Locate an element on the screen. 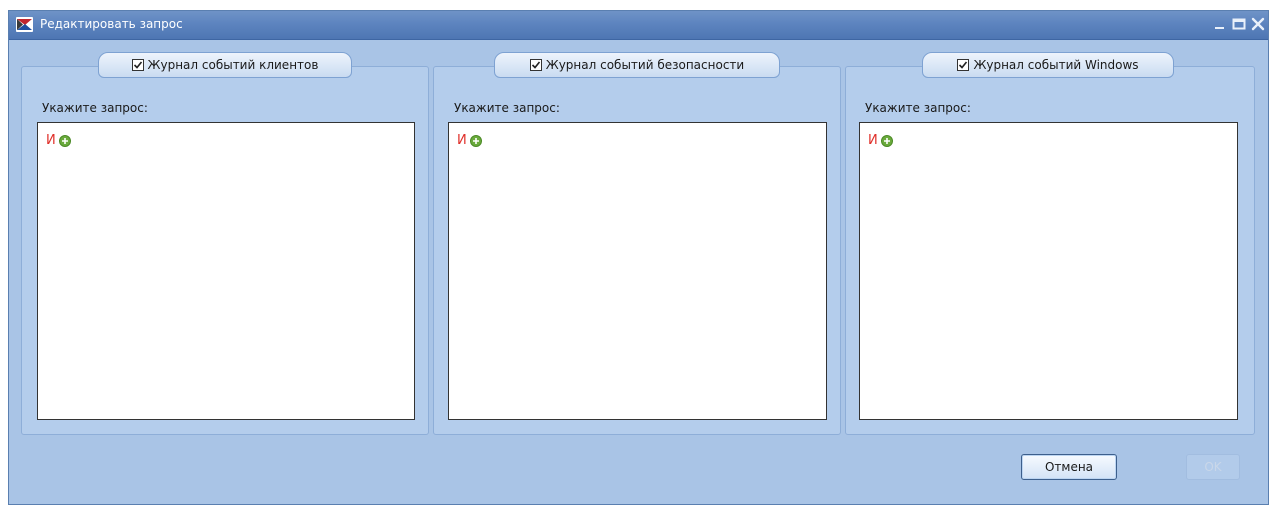  app-logo-icon is located at coordinates (24, 24).